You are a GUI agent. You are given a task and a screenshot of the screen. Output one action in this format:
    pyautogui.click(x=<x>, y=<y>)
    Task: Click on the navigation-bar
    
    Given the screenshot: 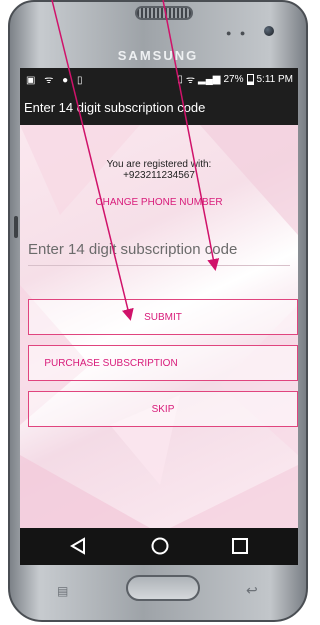 What is the action you would take?
    pyautogui.click(x=159, y=546)
    